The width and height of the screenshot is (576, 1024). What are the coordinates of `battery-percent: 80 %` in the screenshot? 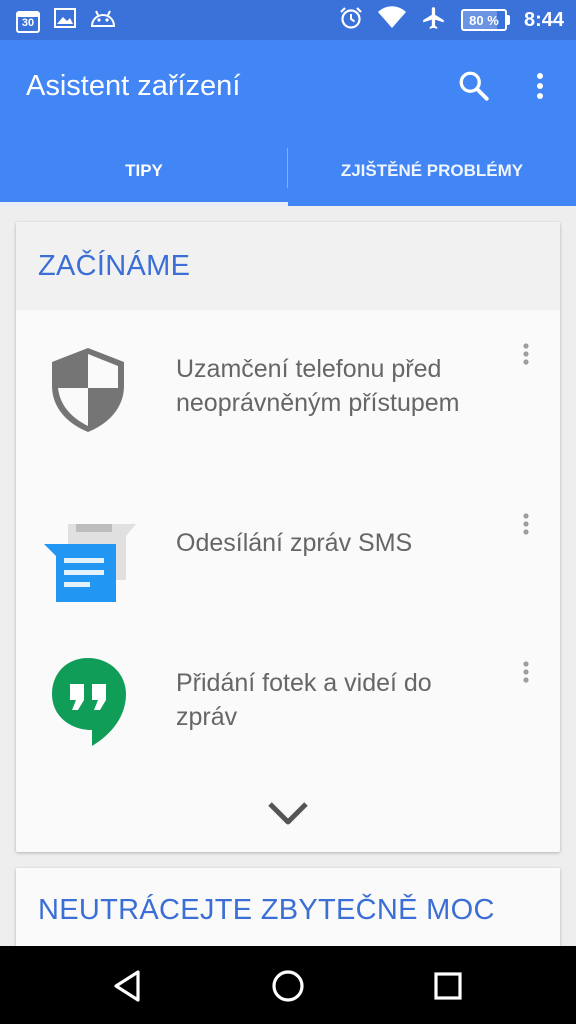 It's located at (484, 20).